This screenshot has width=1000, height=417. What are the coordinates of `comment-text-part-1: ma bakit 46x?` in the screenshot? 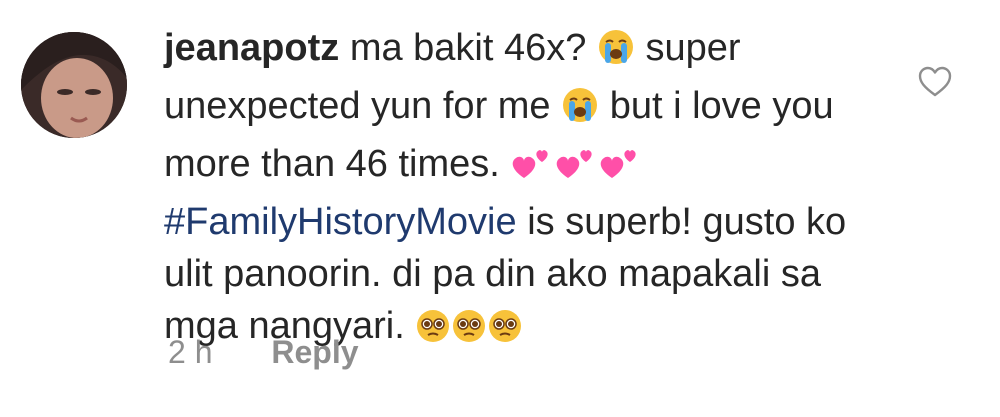 It's located at (468, 48).